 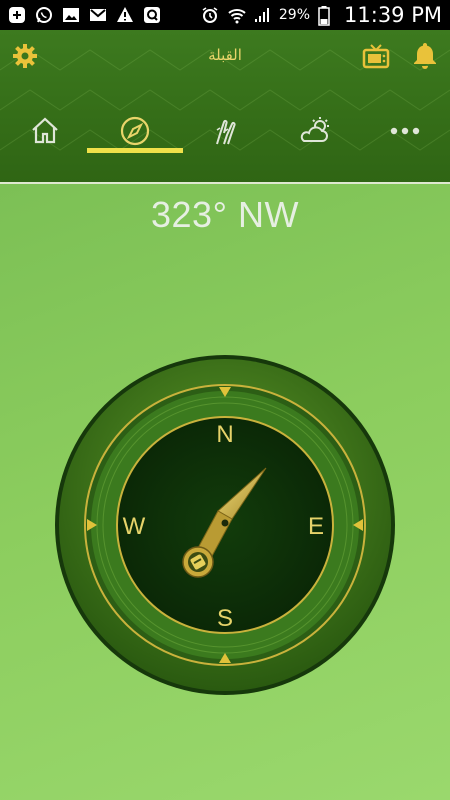 I want to click on weather-icon, so click(x=314, y=129).